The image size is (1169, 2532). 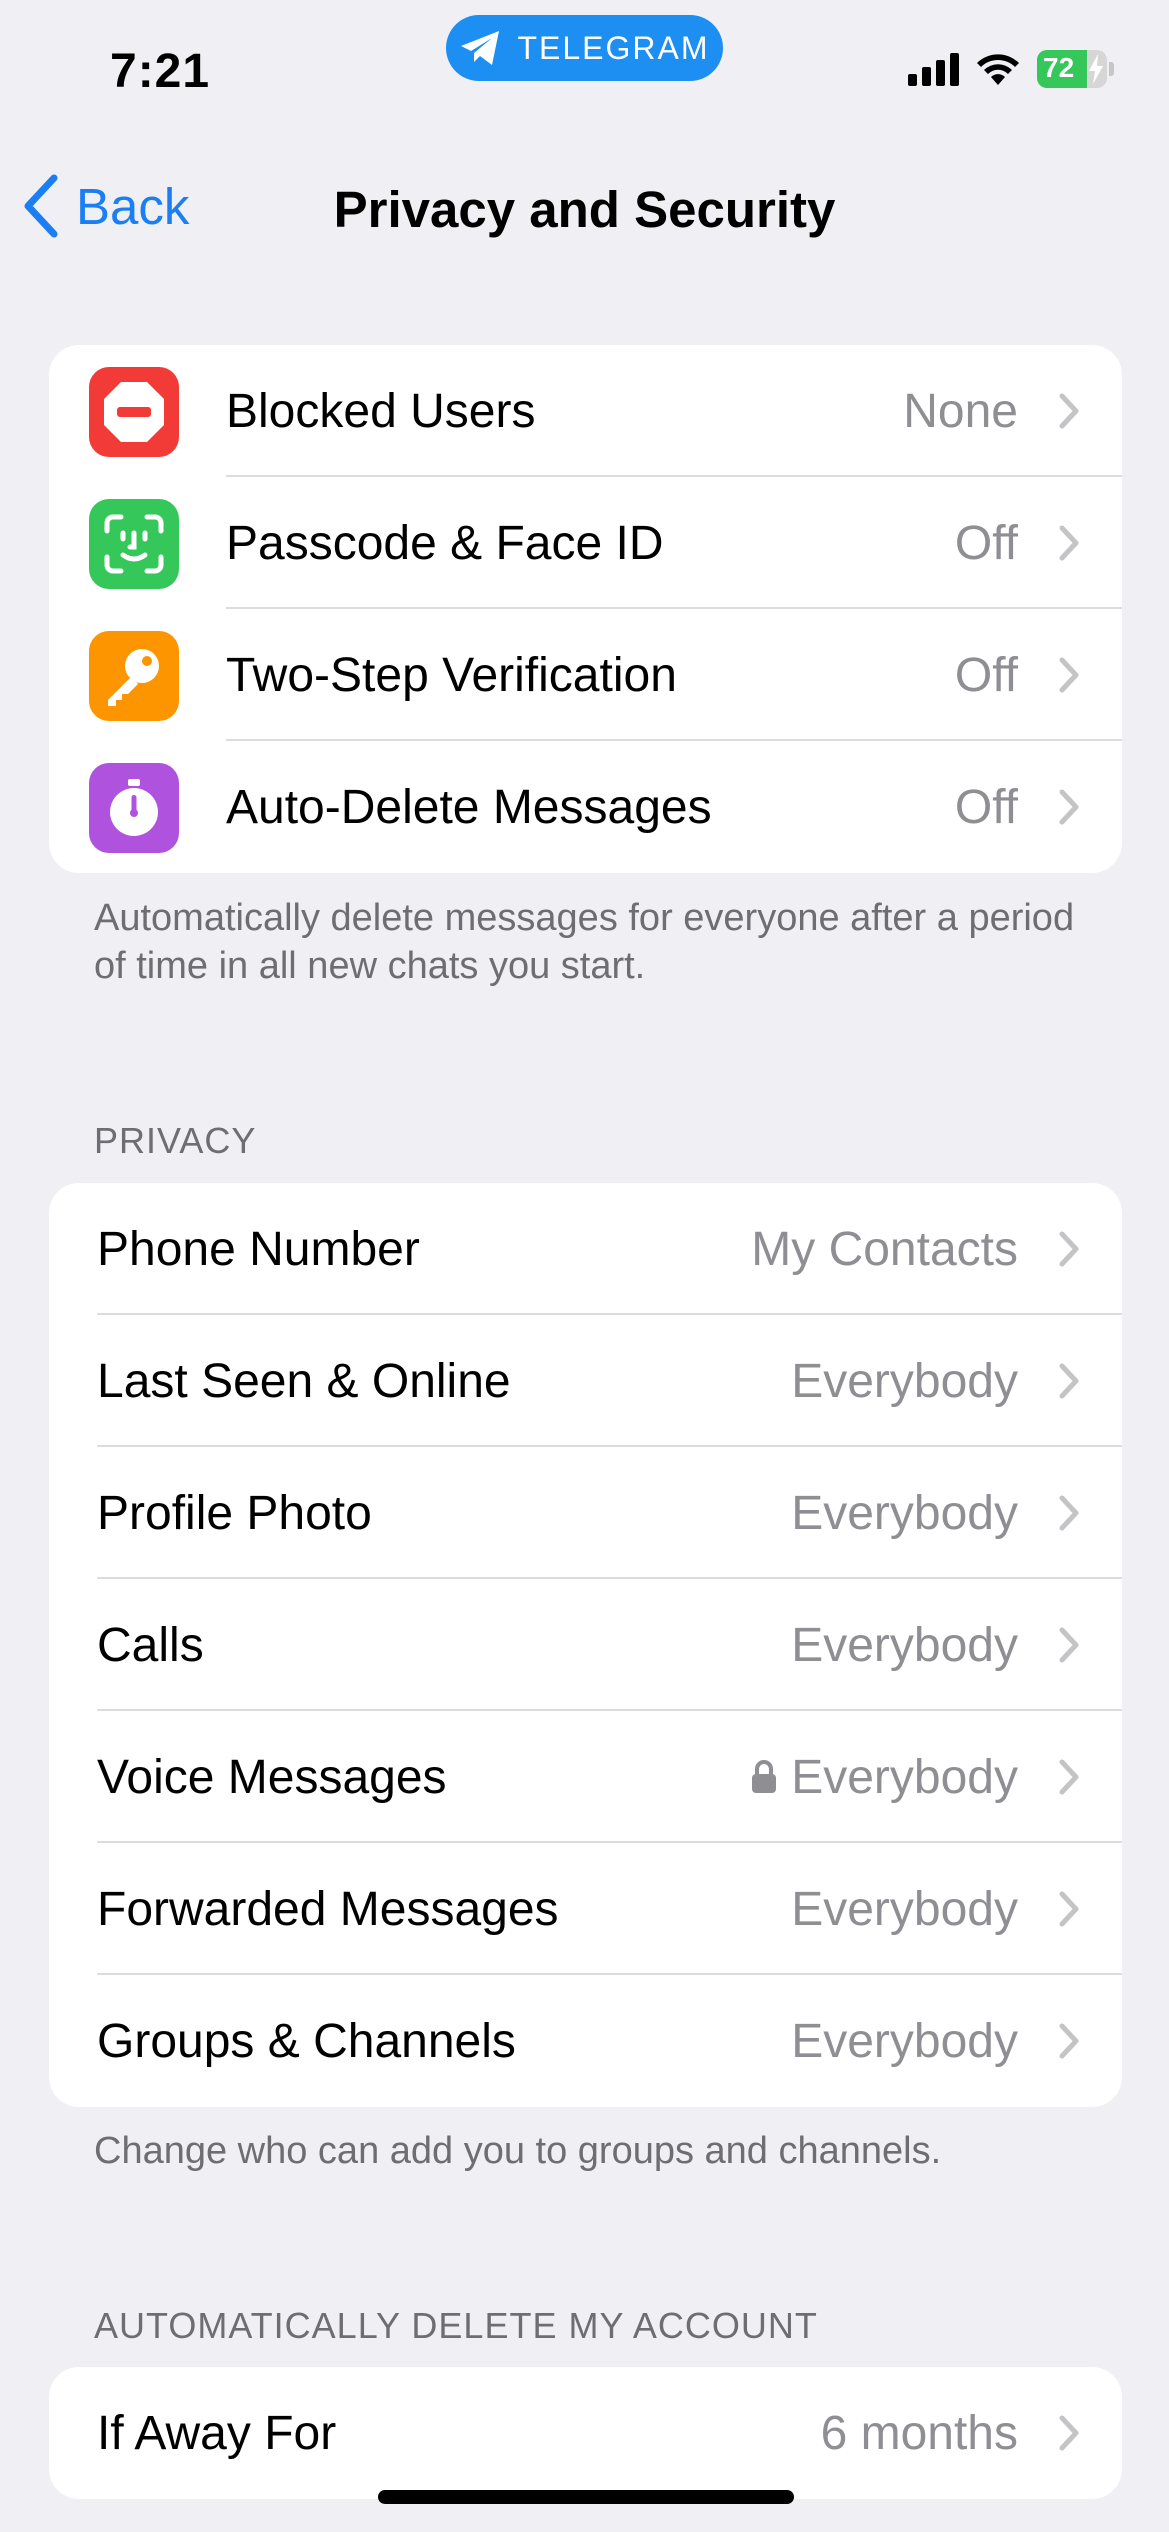 What do you see at coordinates (451, 675) in the screenshot?
I see `row-label: Two-Step Verification` at bounding box center [451, 675].